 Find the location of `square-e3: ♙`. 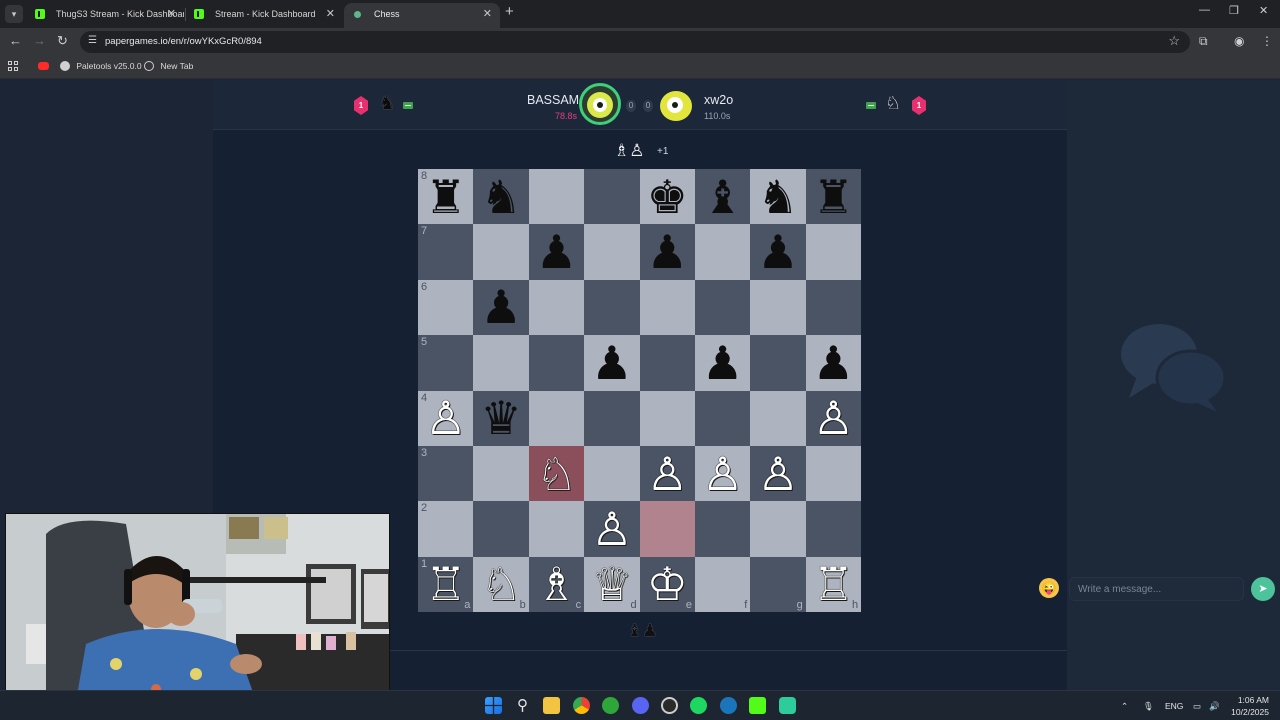

square-e3: ♙ is located at coordinates (667, 473).